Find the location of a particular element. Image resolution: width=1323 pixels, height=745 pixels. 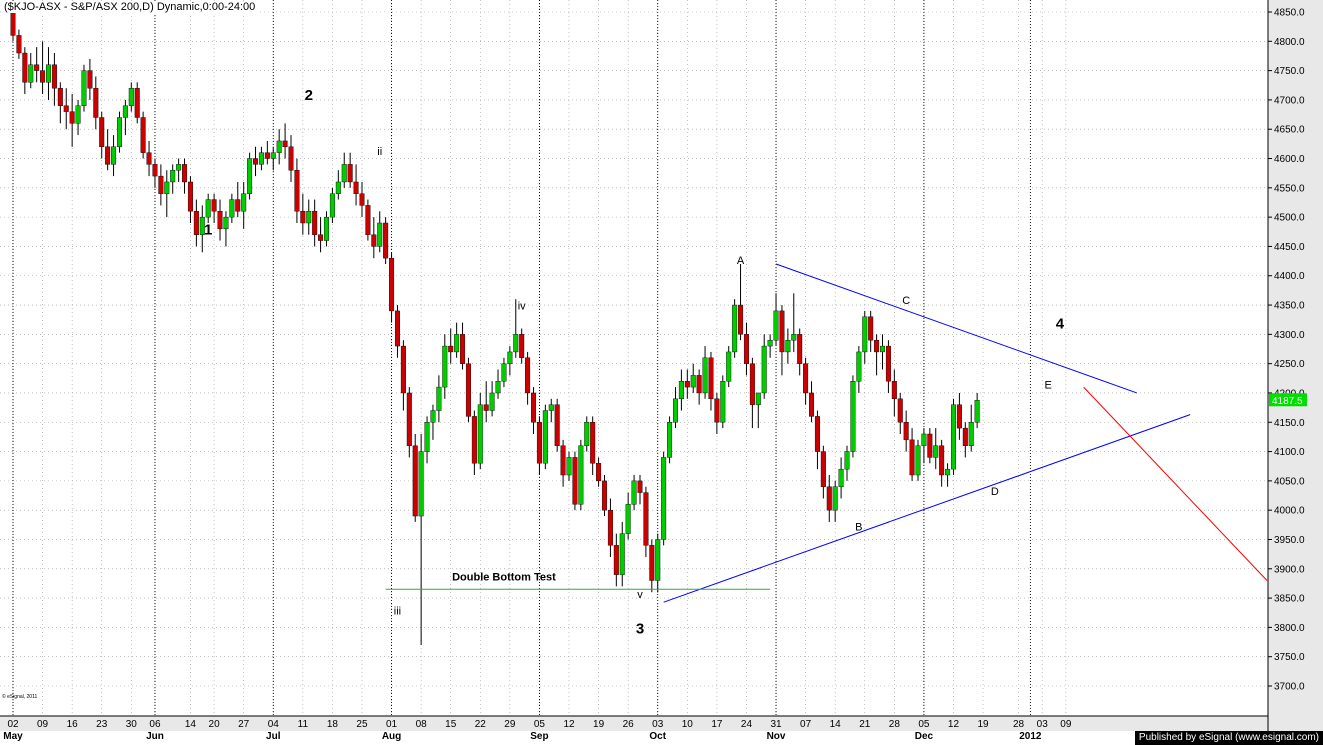

y-tick-label: 4100.0 is located at coordinates (1289, 452).